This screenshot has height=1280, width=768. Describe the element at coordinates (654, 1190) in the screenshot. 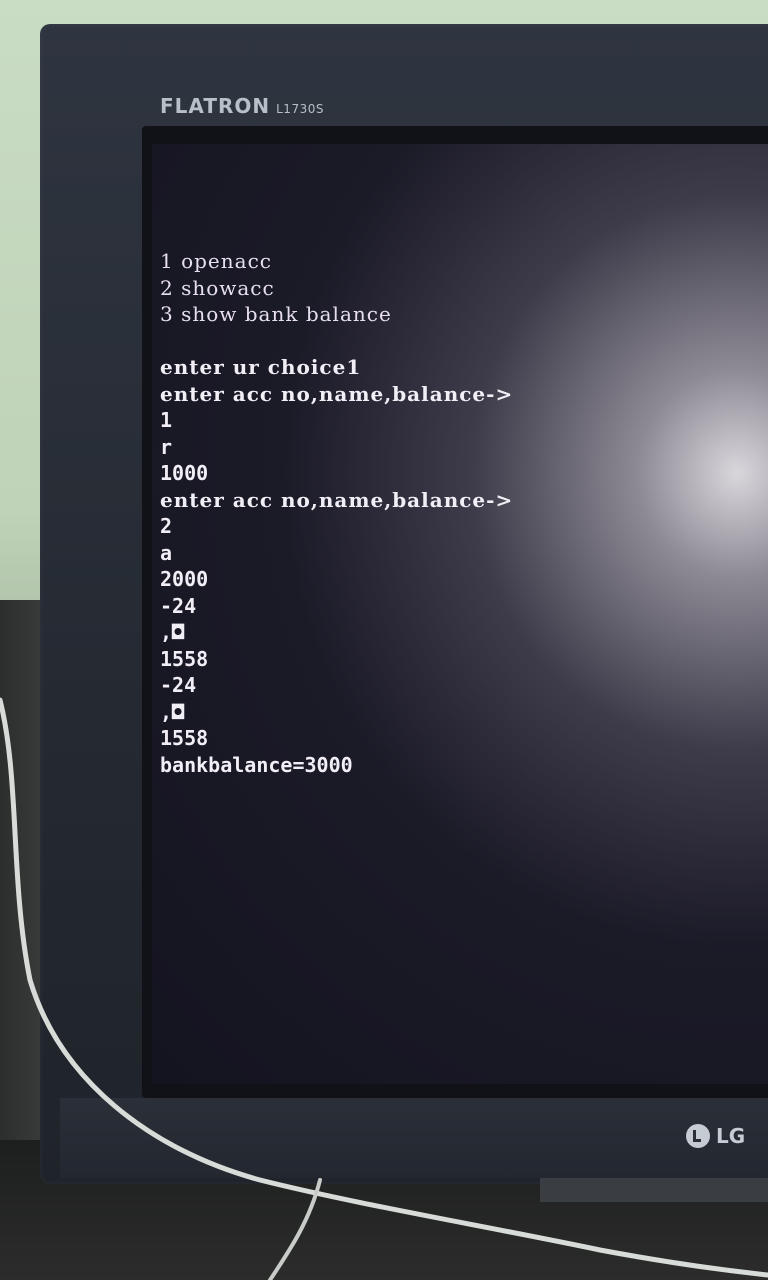

I see `monitor-stand` at that location.